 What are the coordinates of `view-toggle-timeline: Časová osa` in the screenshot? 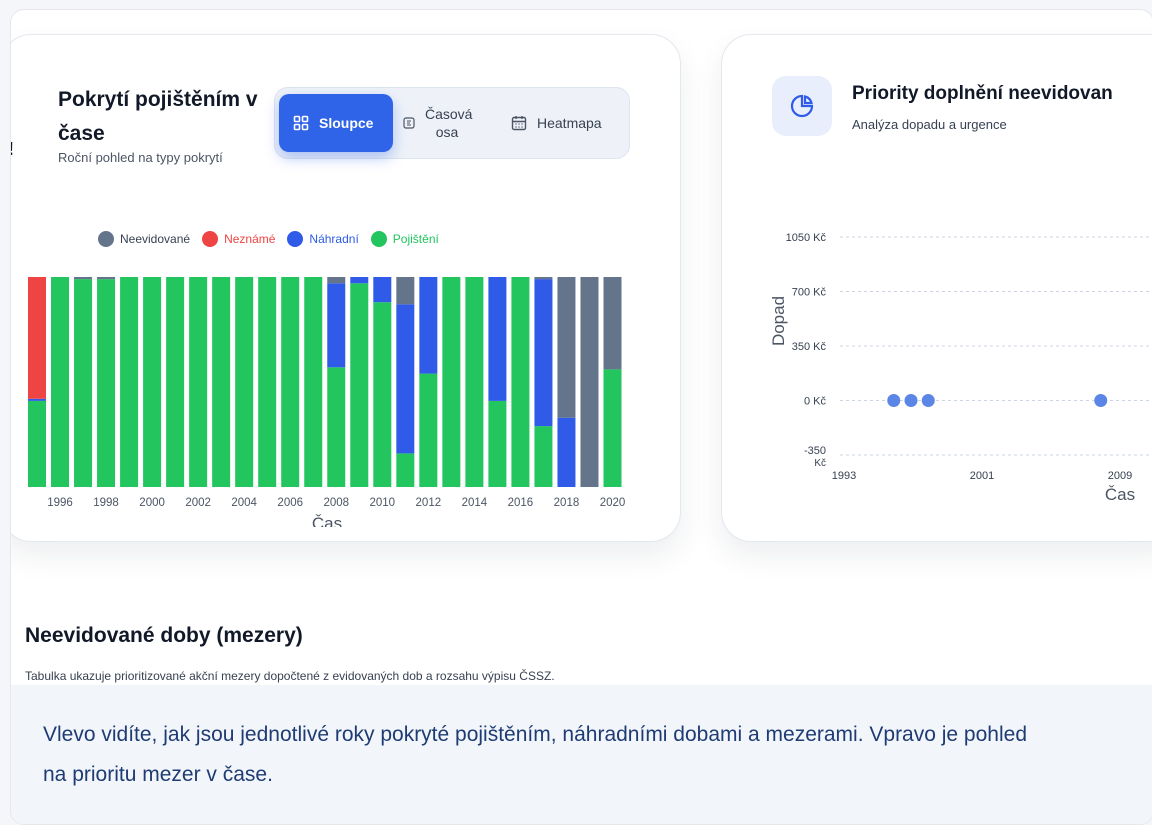 It's located at (443, 123).